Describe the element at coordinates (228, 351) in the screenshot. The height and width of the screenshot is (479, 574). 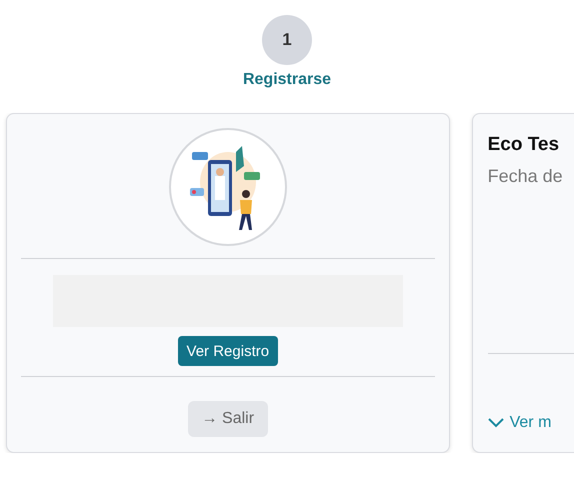
I see `view-record-button: Ver Registro` at that location.